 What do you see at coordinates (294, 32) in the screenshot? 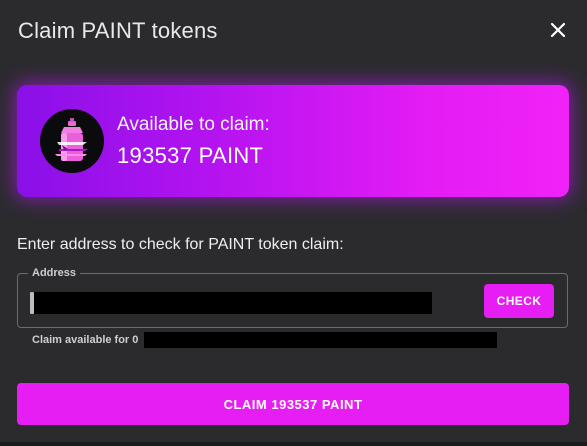
I see `dialog-header: Claim PAINT tokens` at bounding box center [294, 32].